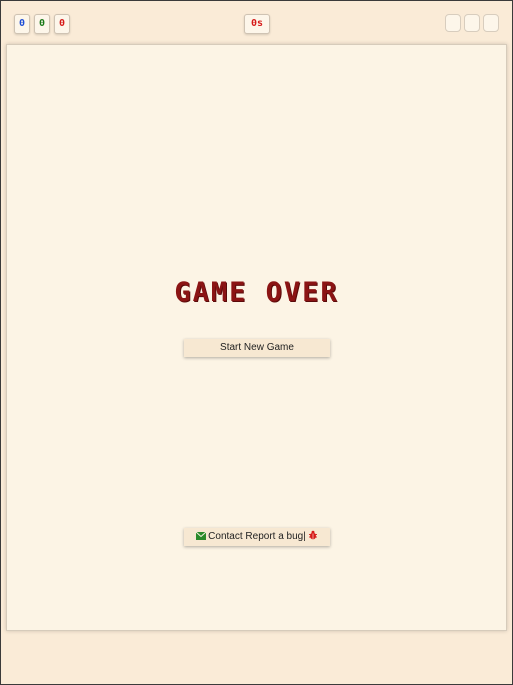 Image resolution: width=513 pixels, height=685 pixels. What do you see at coordinates (62, 24) in the screenshot?
I see `red-counter: 0` at bounding box center [62, 24].